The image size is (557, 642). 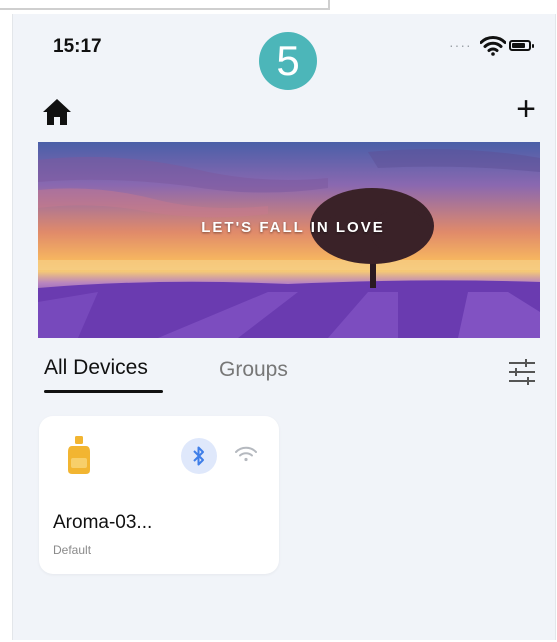 I want to click on step-number-badge: 5, so click(x=288, y=61).